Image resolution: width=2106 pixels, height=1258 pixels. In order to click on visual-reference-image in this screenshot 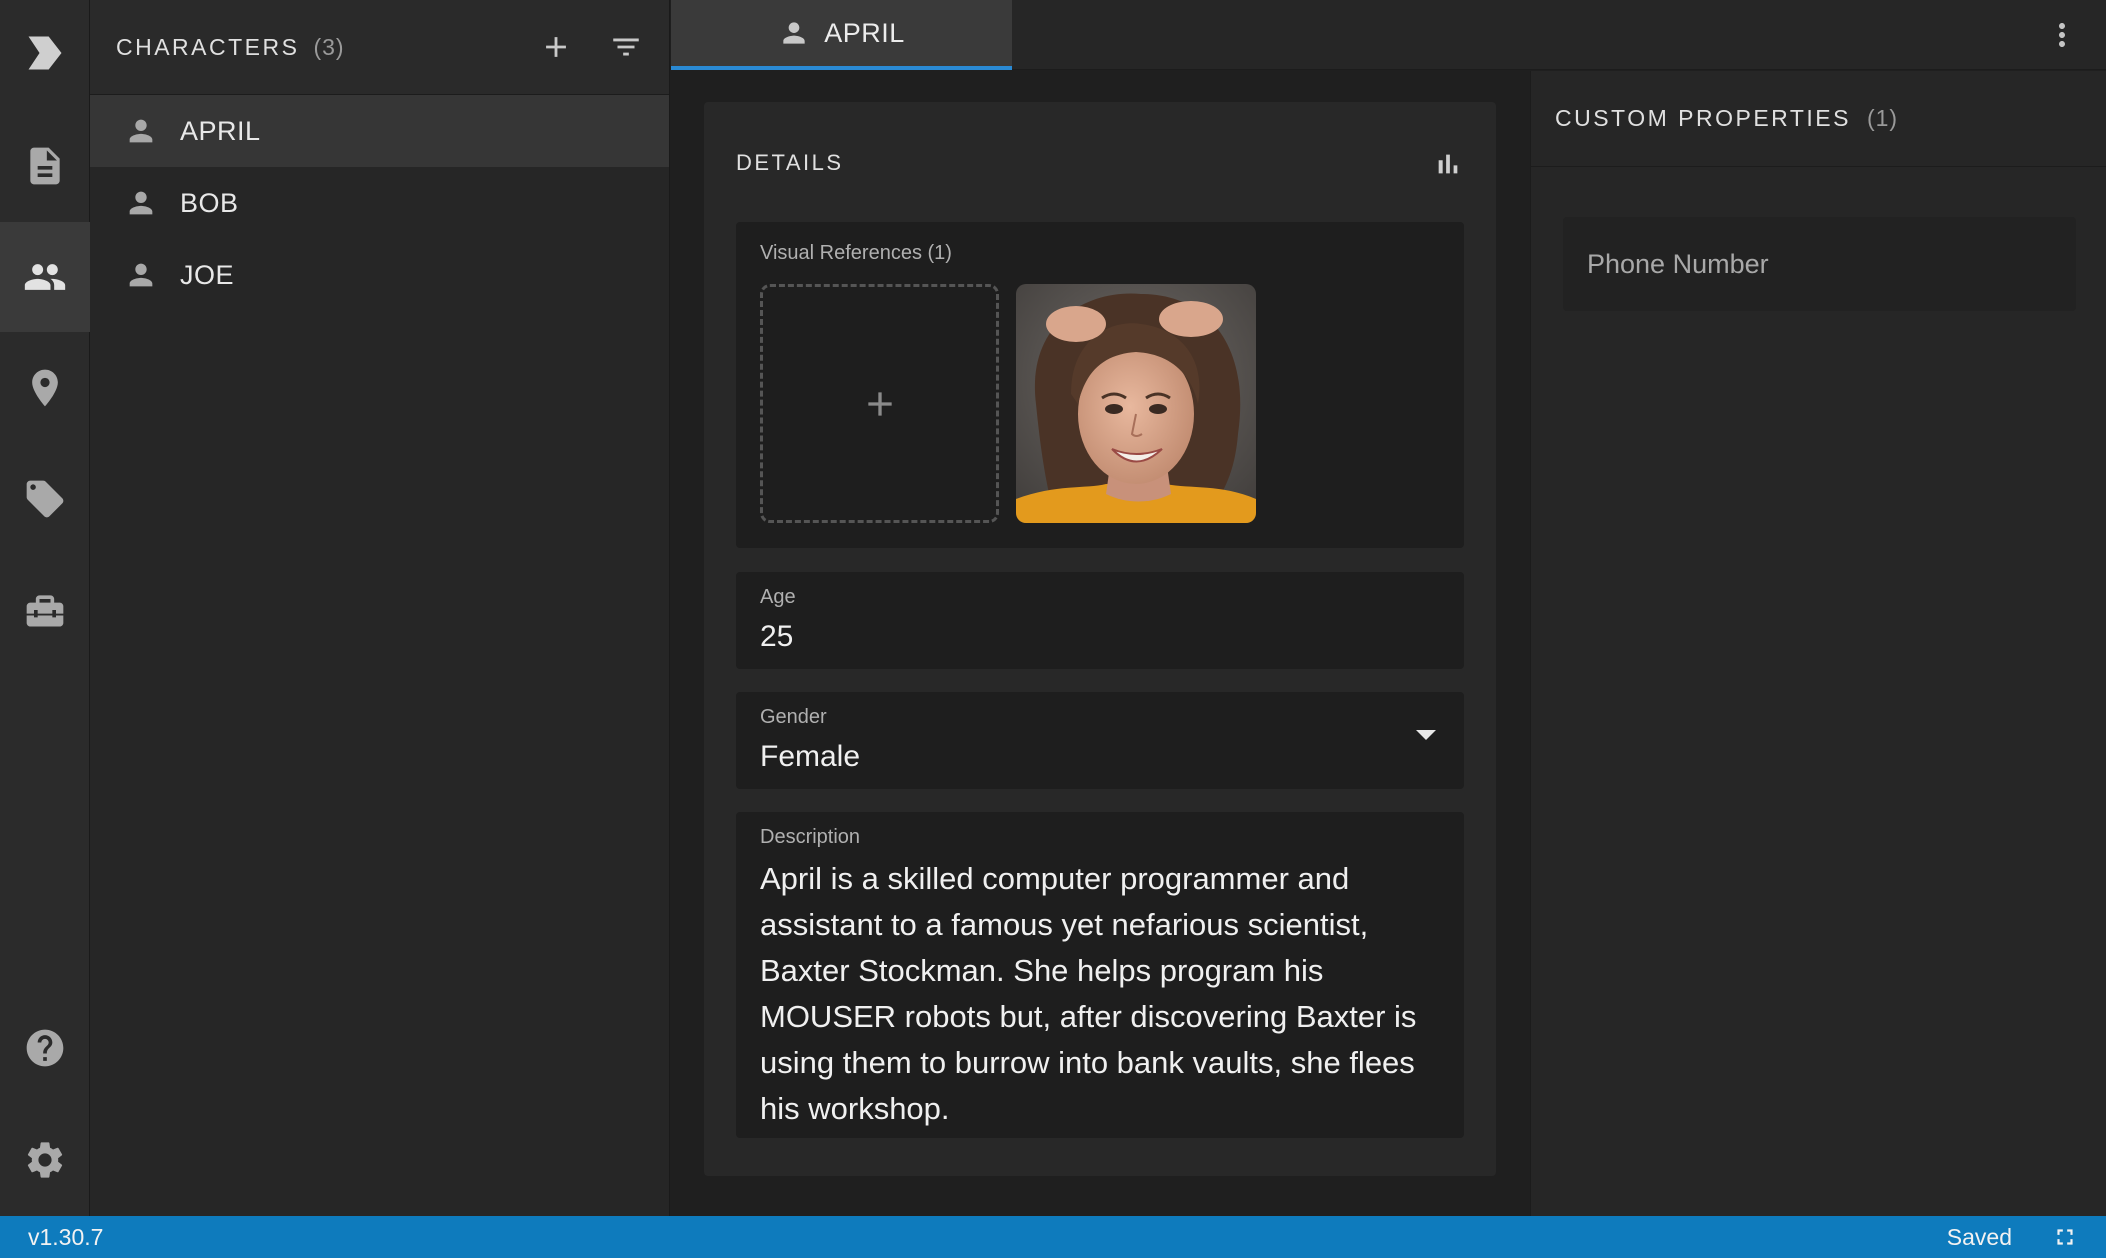, I will do `click(1136, 403)`.